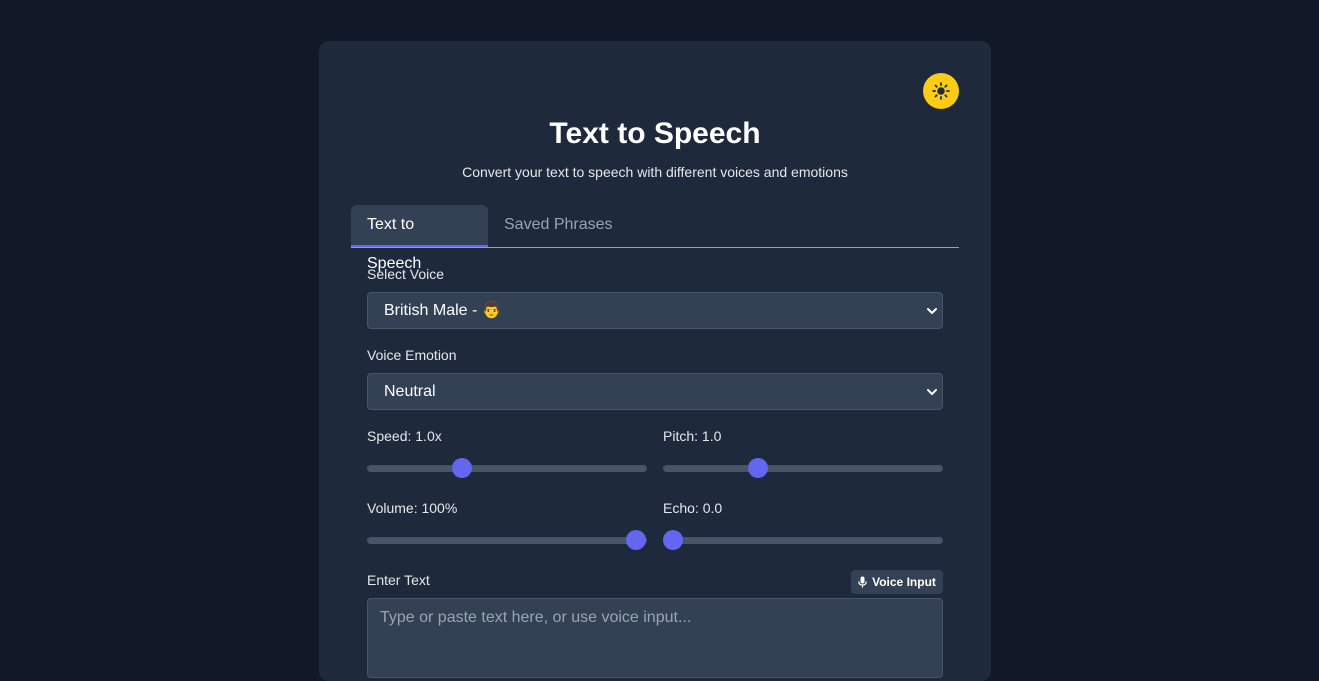  I want to click on text-input-label: Enter Text, so click(398, 580).